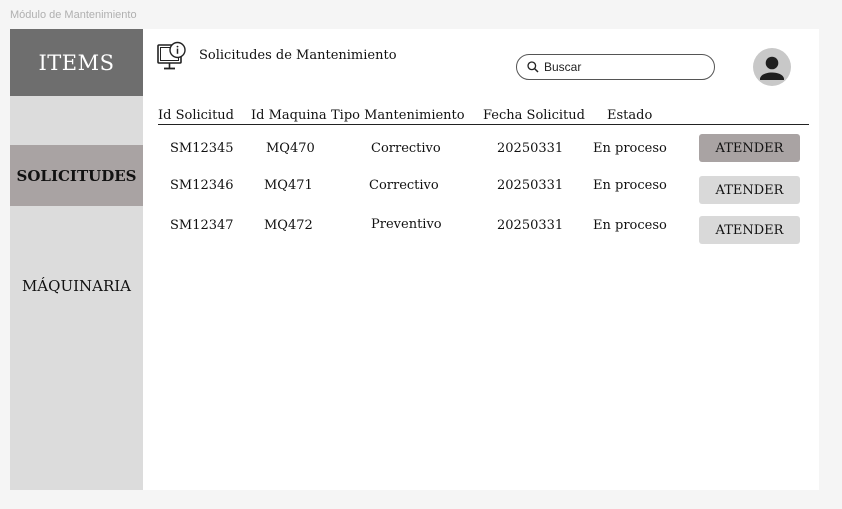 This screenshot has width=842, height=509. What do you see at coordinates (76, 62) in the screenshot?
I see `app-logo: ITEMS` at bounding box center [76, 62].